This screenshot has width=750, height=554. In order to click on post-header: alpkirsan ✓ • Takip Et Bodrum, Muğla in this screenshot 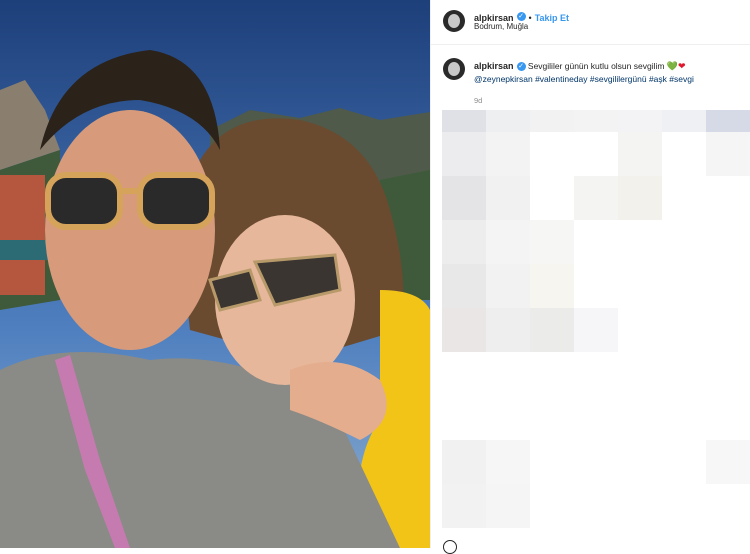, I will do `click(590, 22)`.